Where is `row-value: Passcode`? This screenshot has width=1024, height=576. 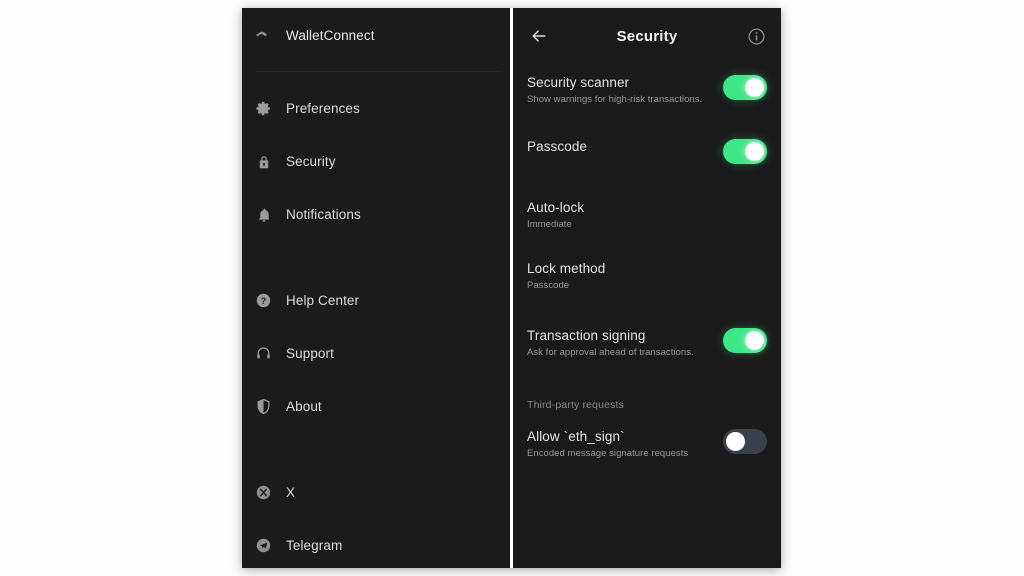 row-value: Passcode is located at coordinates (548, 285).